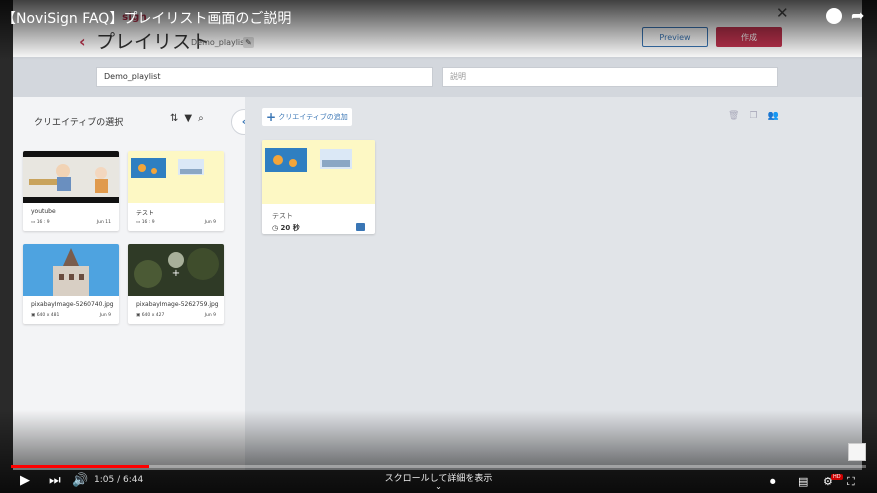 Image resolution: width=877 pixels, height=493 pixels. What do you see at coordinates (857, 15) in the screenshot?
I see `share-icon: ➦` at bounding box center [857, 15].